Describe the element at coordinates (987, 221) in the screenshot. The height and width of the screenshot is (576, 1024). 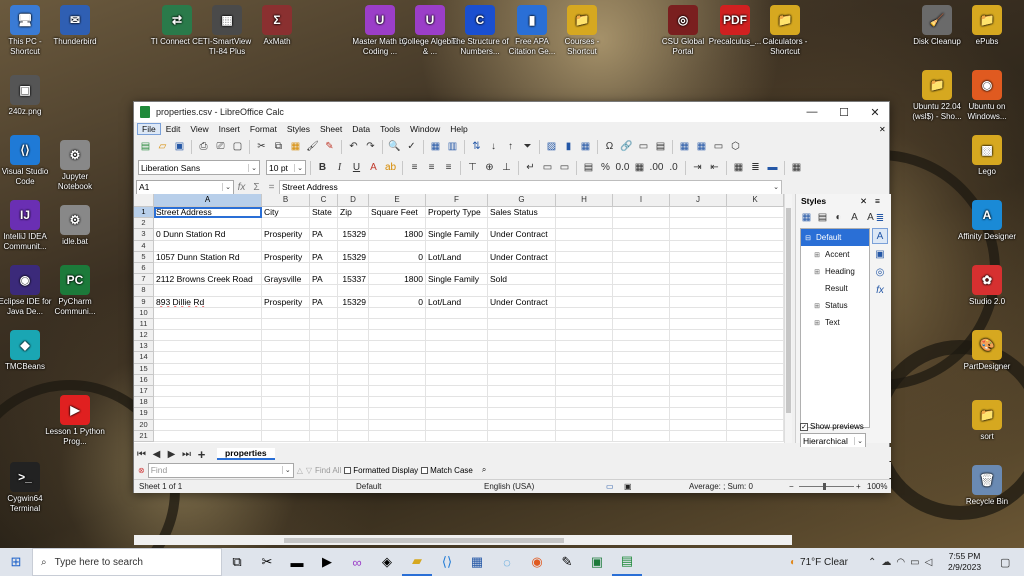
I see `desktop-icon: A Affinity Designer` at that location.